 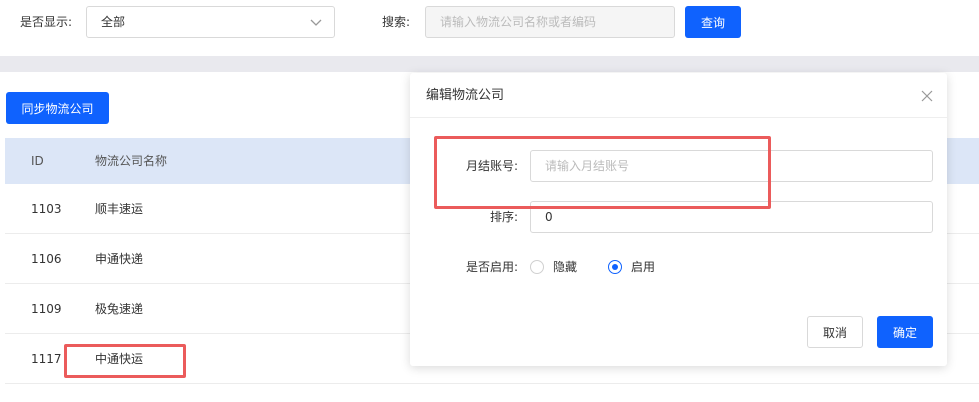 What do you see at coordinates (503, 217) in the screenshot?
I see `sort-label: 排序:` at bounding box center [503, 217].